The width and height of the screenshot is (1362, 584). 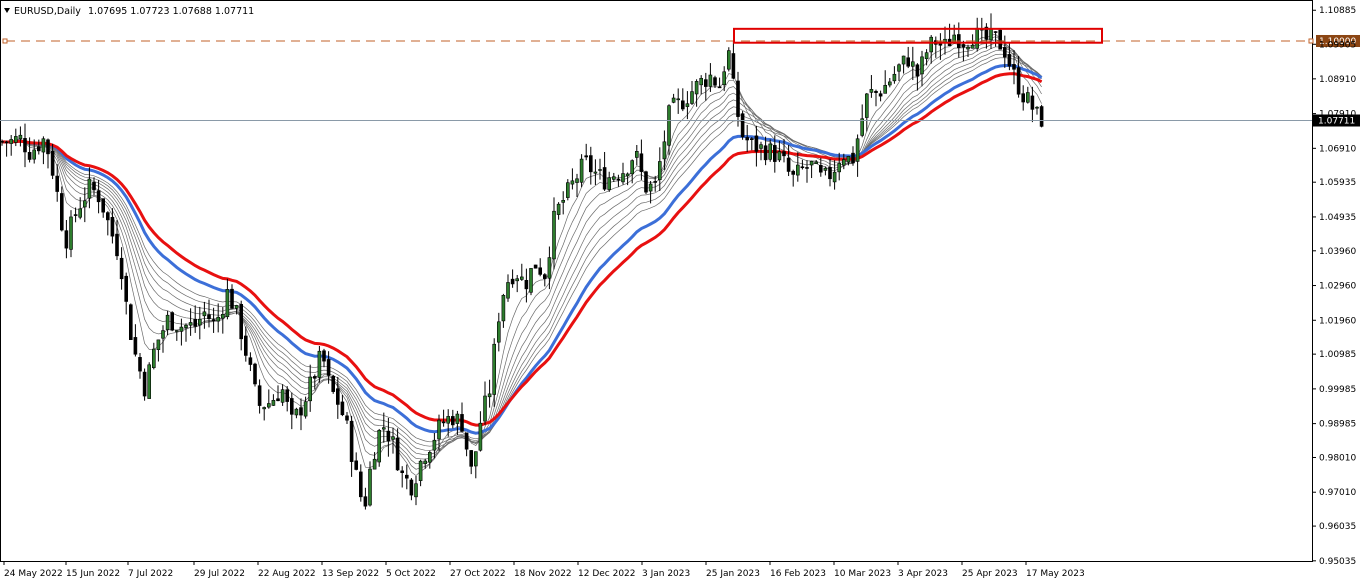 What do you see at coordinates (1337, 115) in the screenshot?
I see `price-tick-label: 1.07910` at bounding box center [1337, 115].